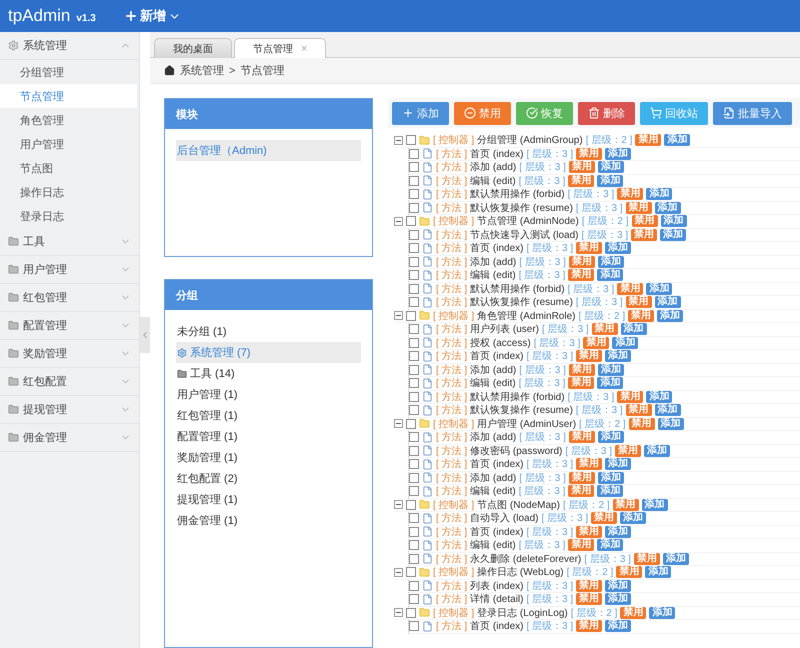  I want to click on group-item: 红包配置 (2), so click(268, 479).